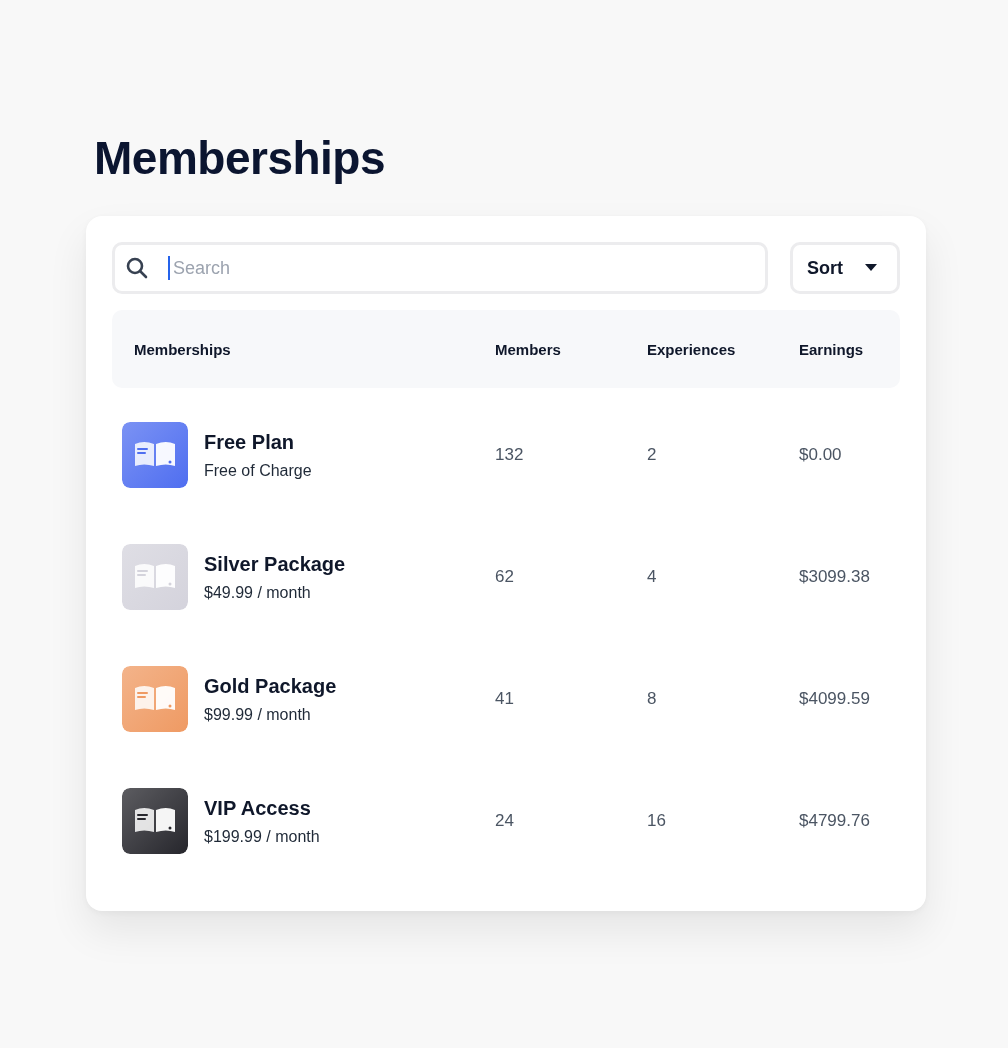 The width and height of the screenshot is (1008, 1048). Describe the element at coordinates (652, 455) in the screenshot. I see `experiences-cell-text: 2` at that location.